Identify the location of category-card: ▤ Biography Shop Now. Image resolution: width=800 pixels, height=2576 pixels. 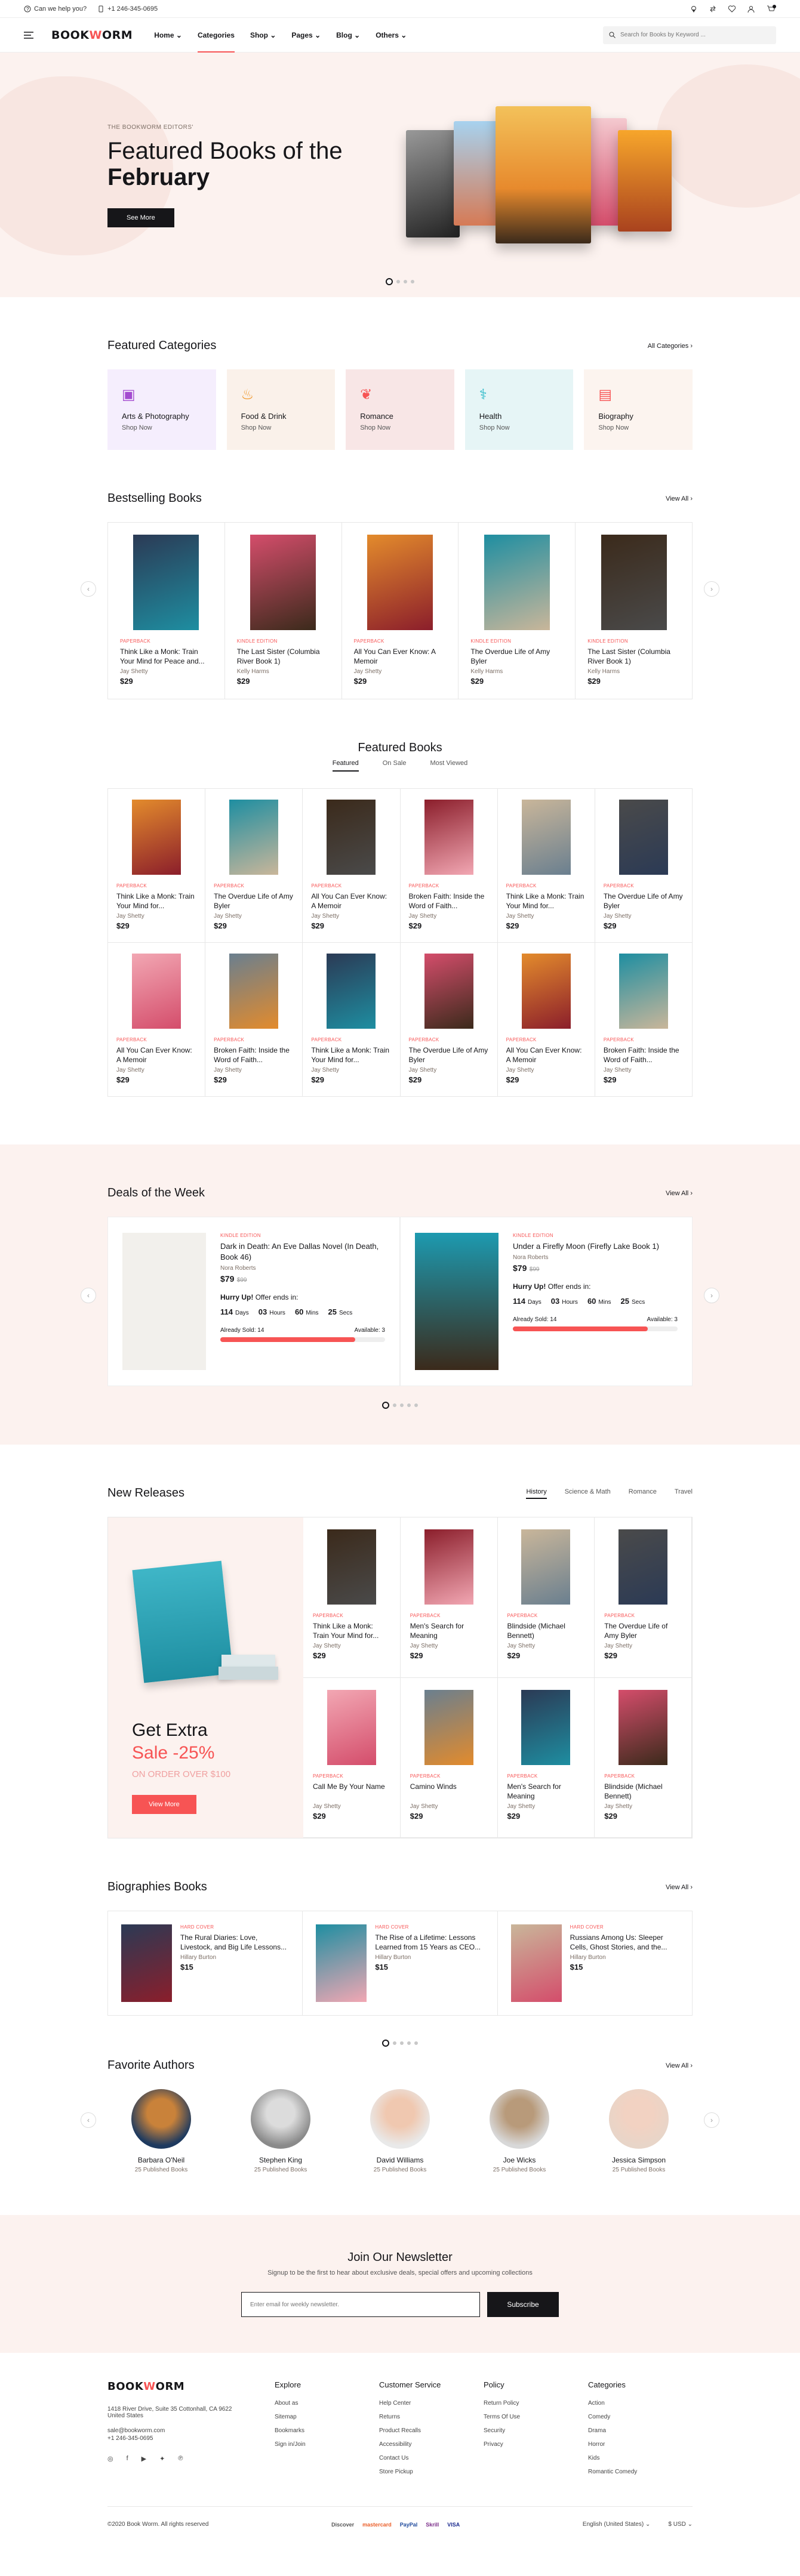
(638, 409).